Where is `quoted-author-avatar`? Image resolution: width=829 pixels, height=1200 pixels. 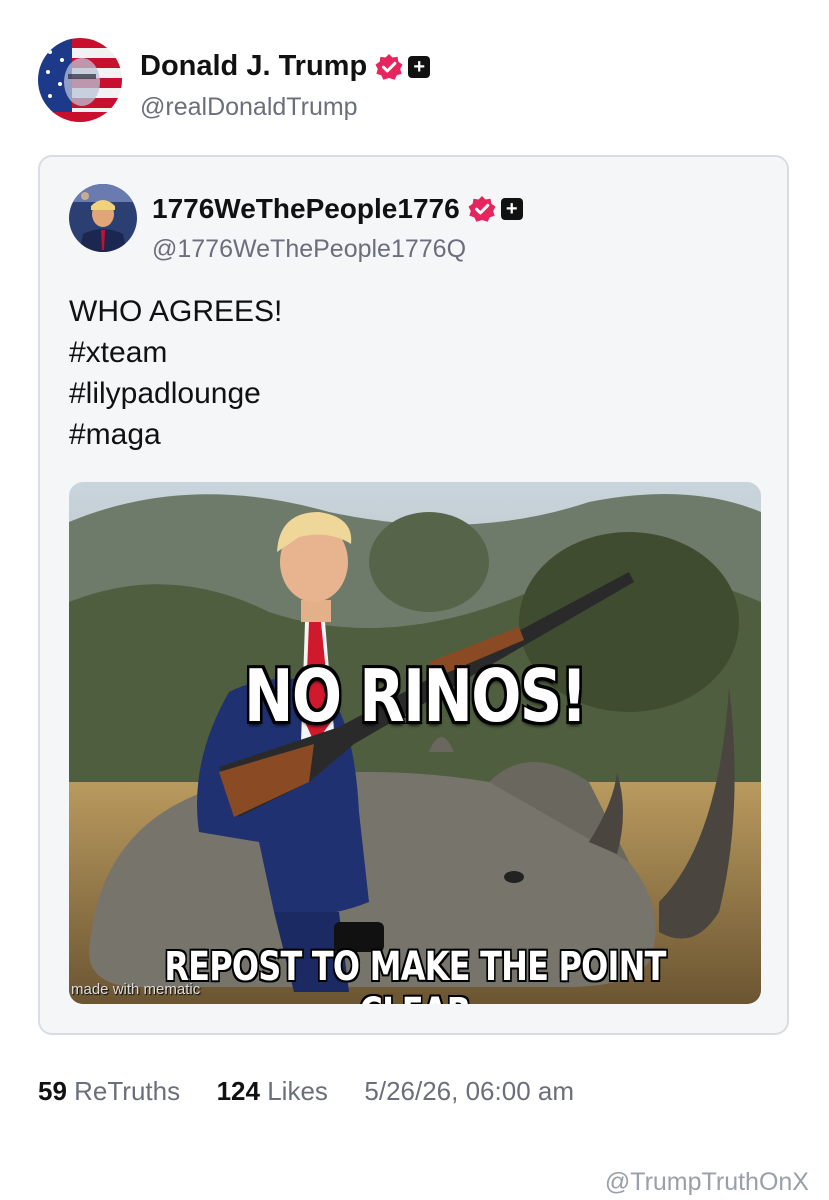 quoted-author-avatar is located at coordinates (103, 218).